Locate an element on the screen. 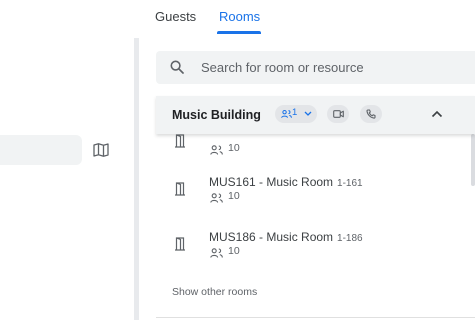 This screenshot has height=320, width=475. location-field is located at coordinates (41, 150).